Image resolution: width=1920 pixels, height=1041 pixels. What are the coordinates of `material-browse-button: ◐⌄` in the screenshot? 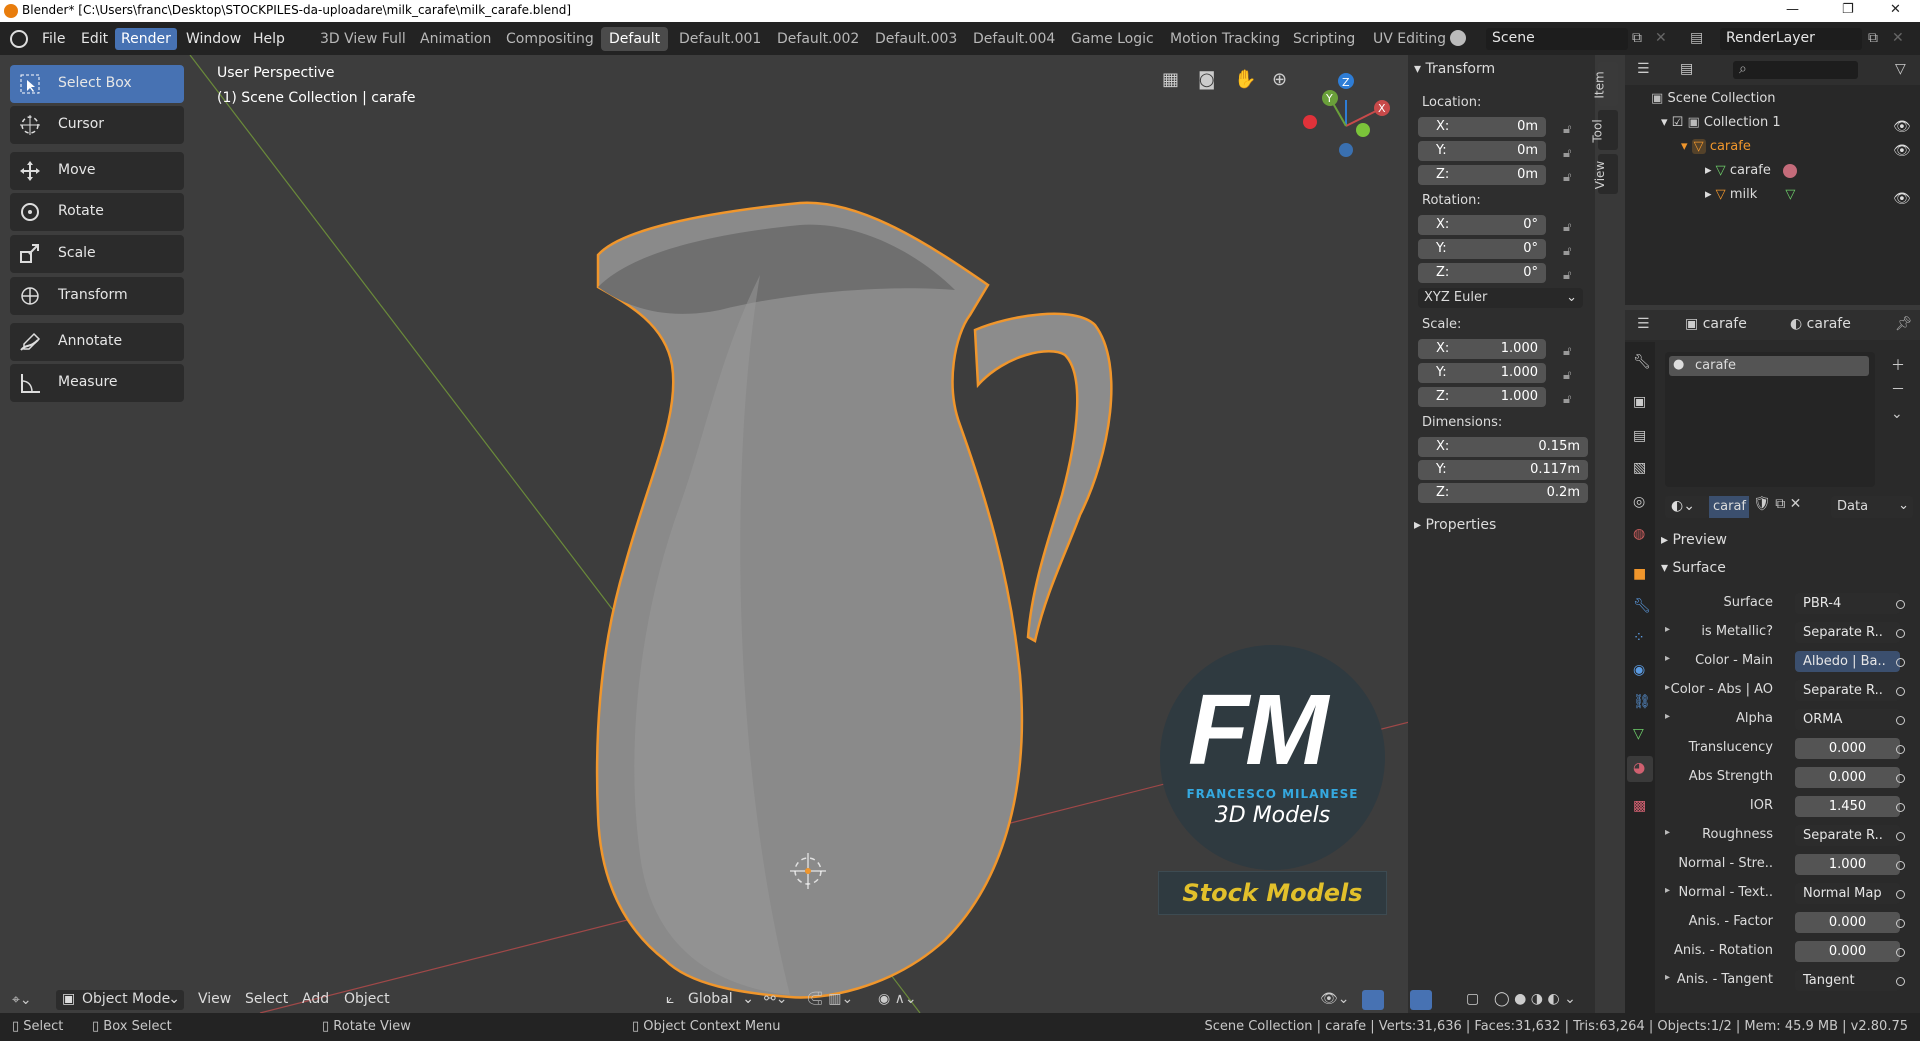 It's located at (1687, 507).